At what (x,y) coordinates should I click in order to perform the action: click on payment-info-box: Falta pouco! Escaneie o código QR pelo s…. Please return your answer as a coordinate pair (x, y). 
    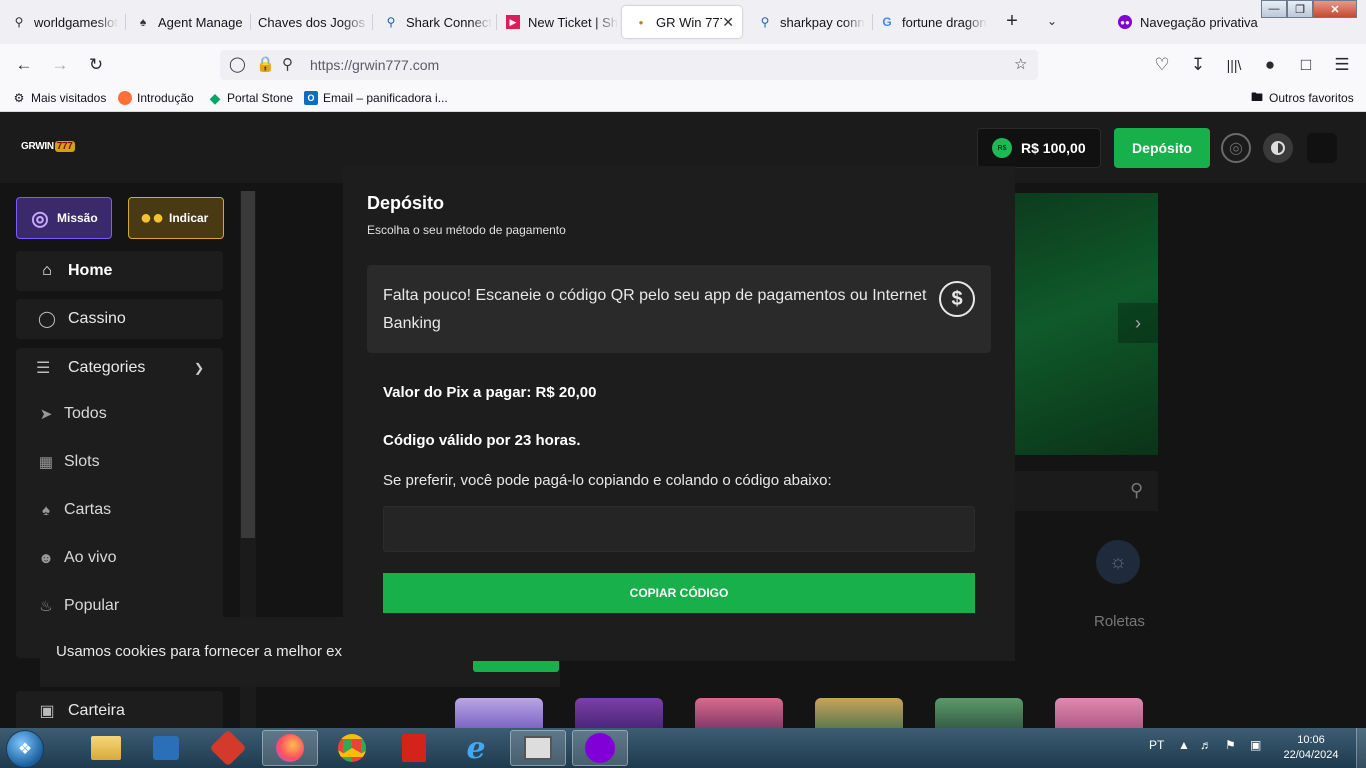
    Looking at the image, I should click on (679, 309).